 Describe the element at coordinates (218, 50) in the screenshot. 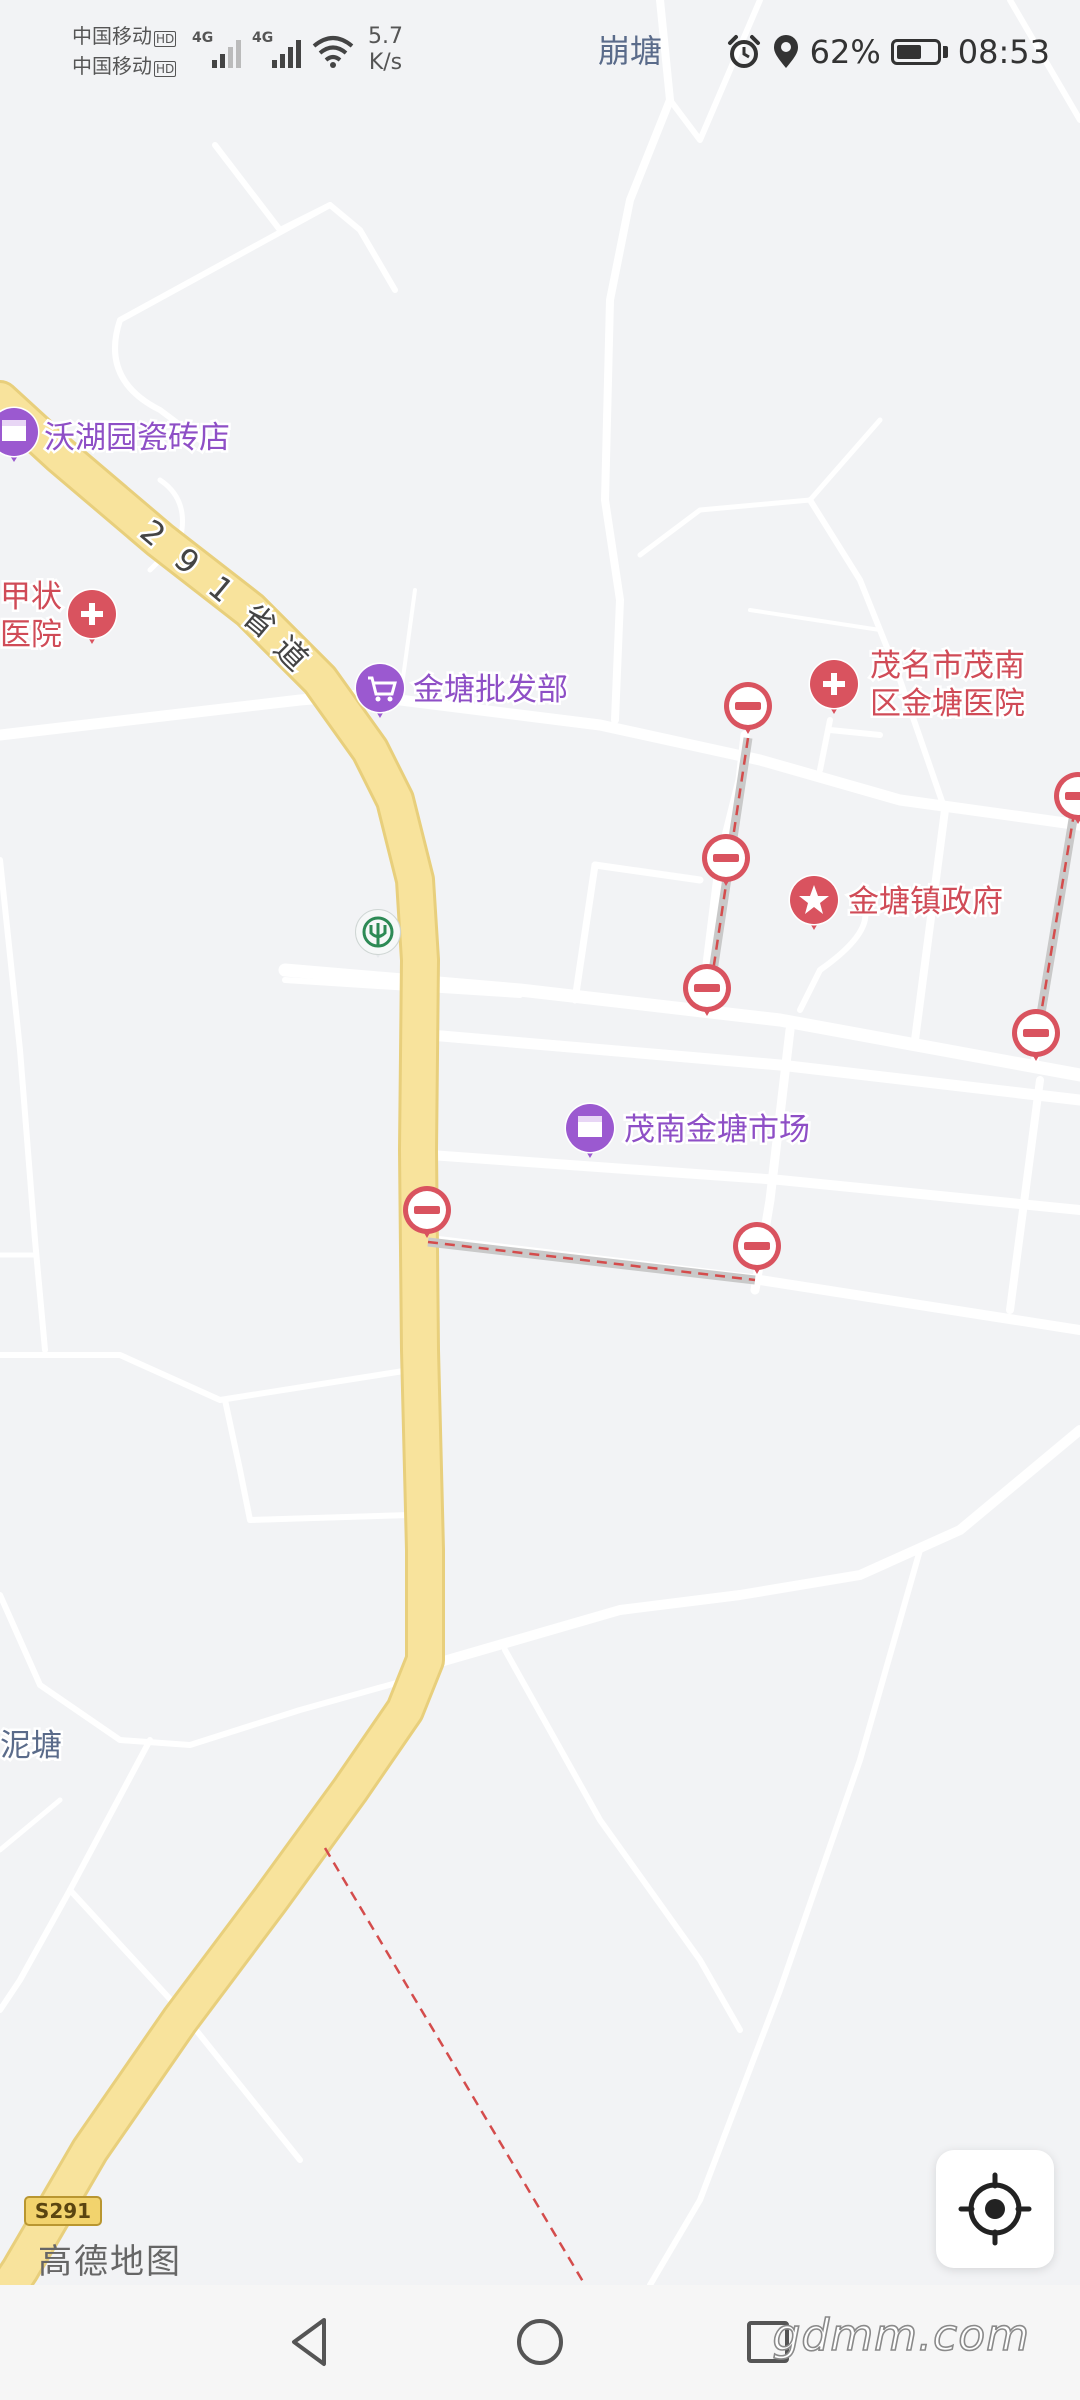

I see `signal-1-icon: 4G` at that location.